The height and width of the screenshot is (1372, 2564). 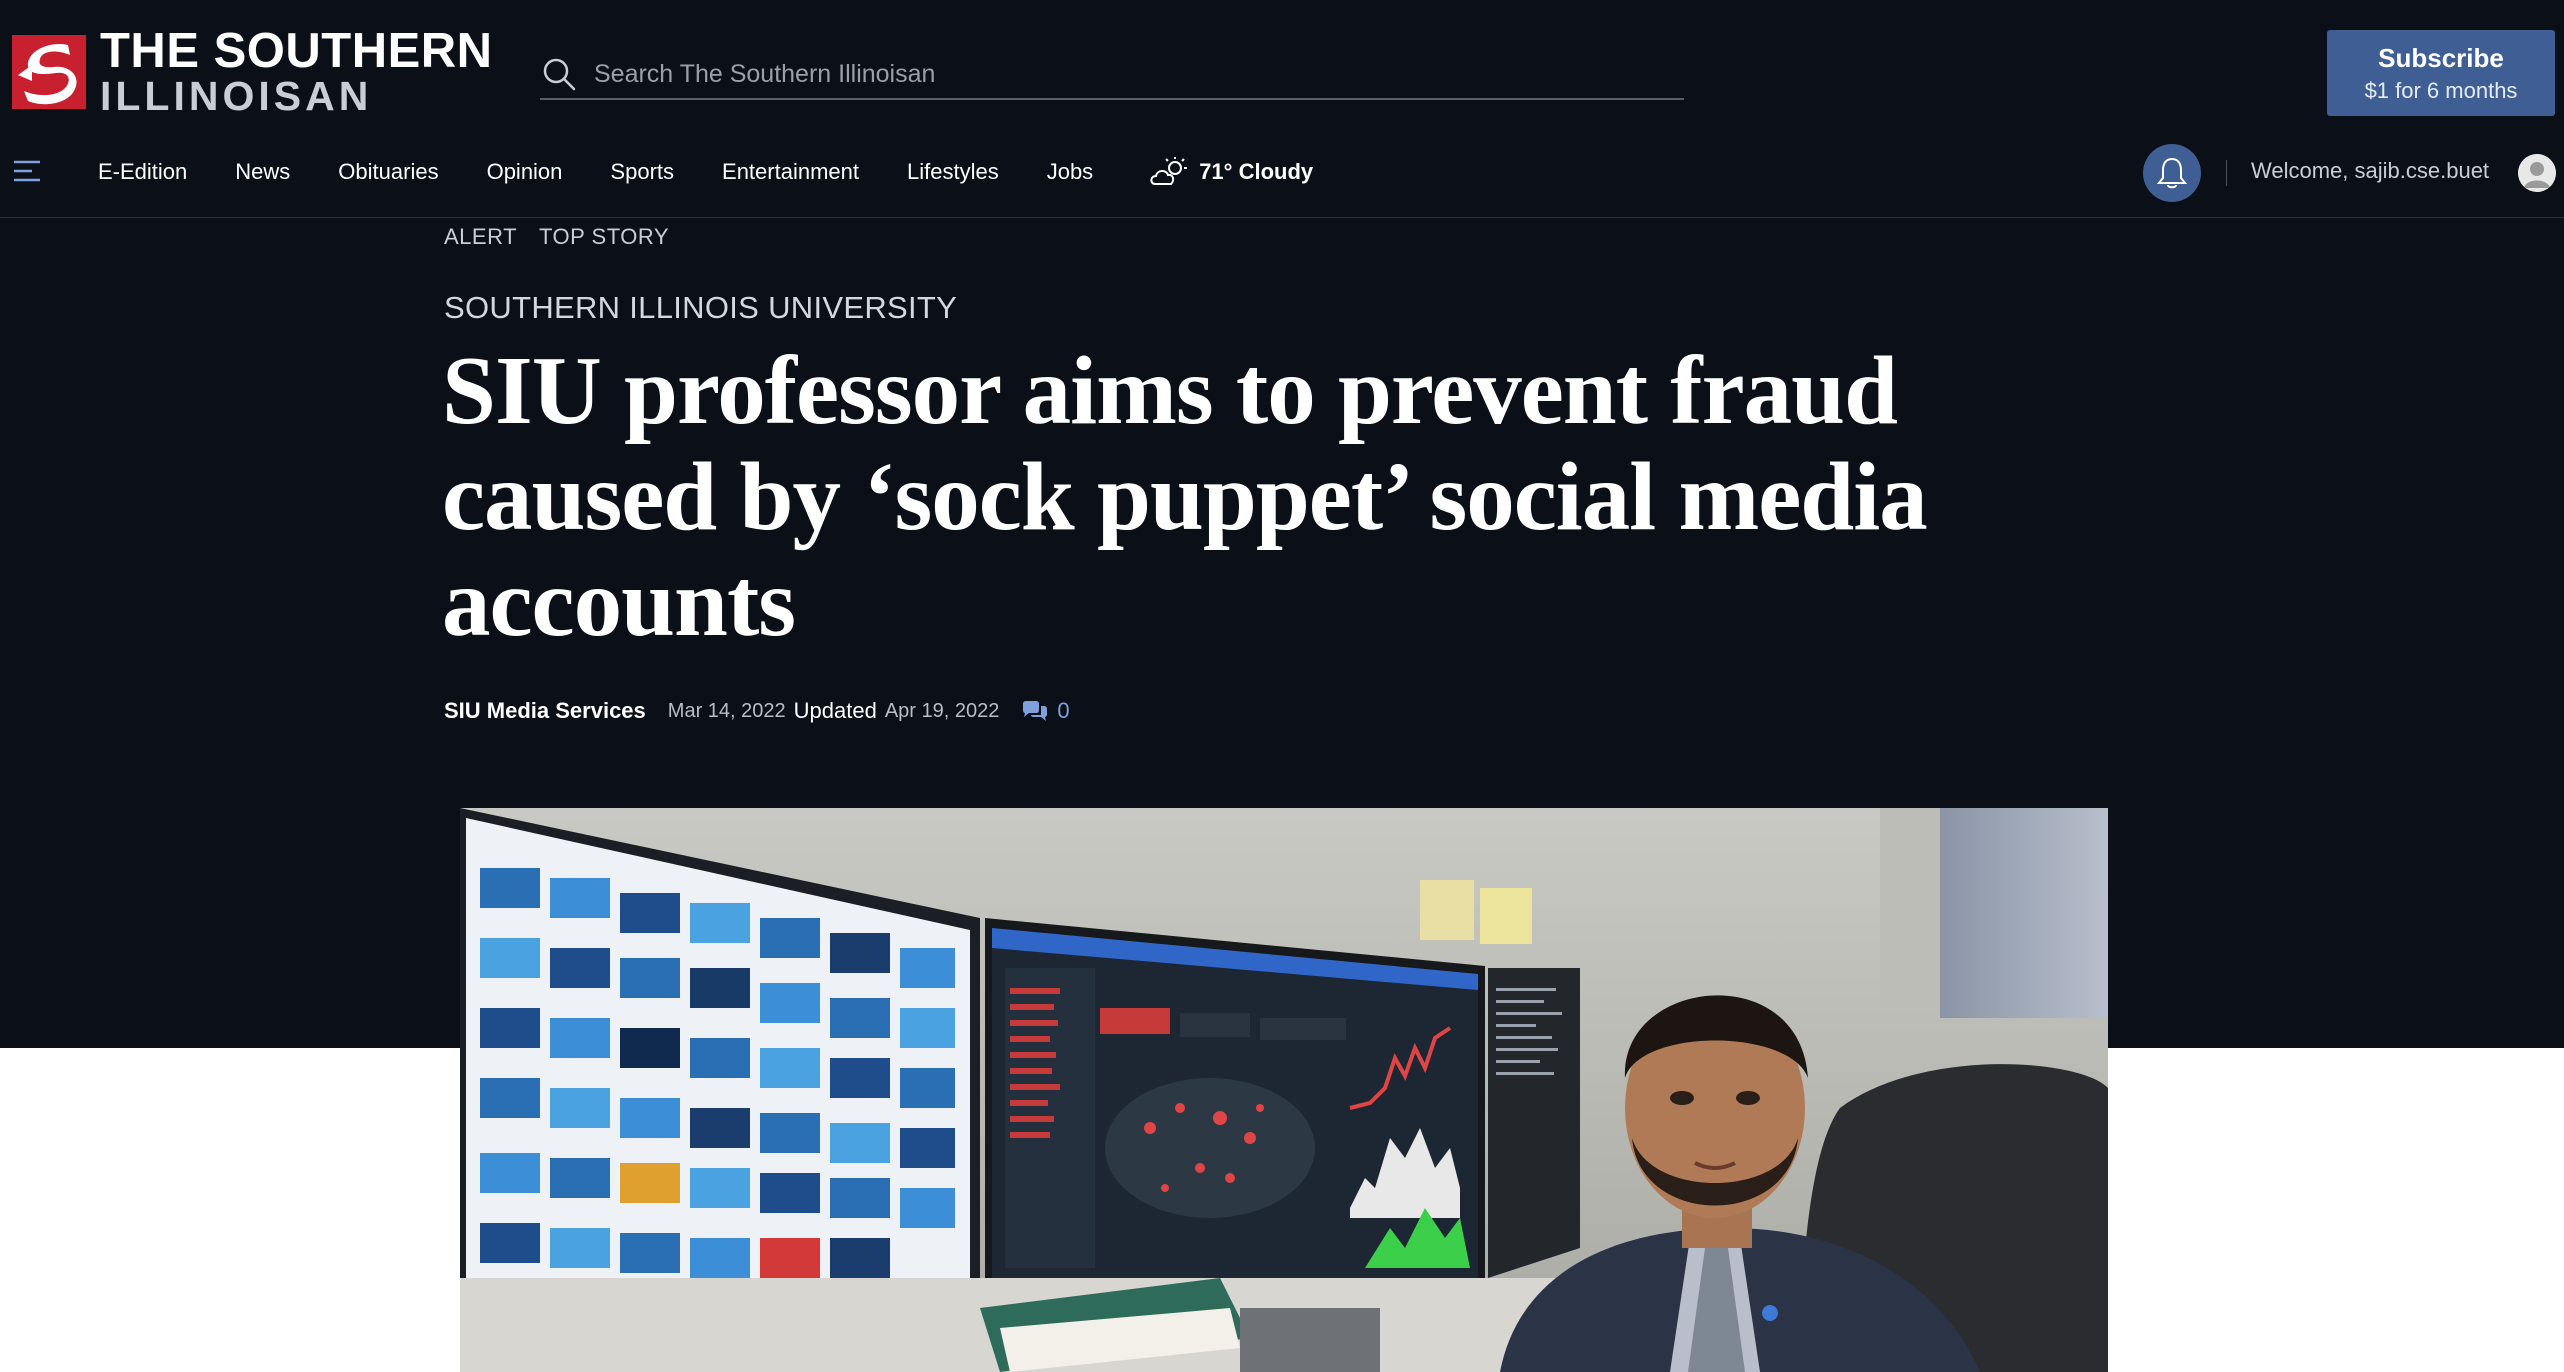 I want to click on weather-text: 71° Cloudy, so click(x=1256, y=171).